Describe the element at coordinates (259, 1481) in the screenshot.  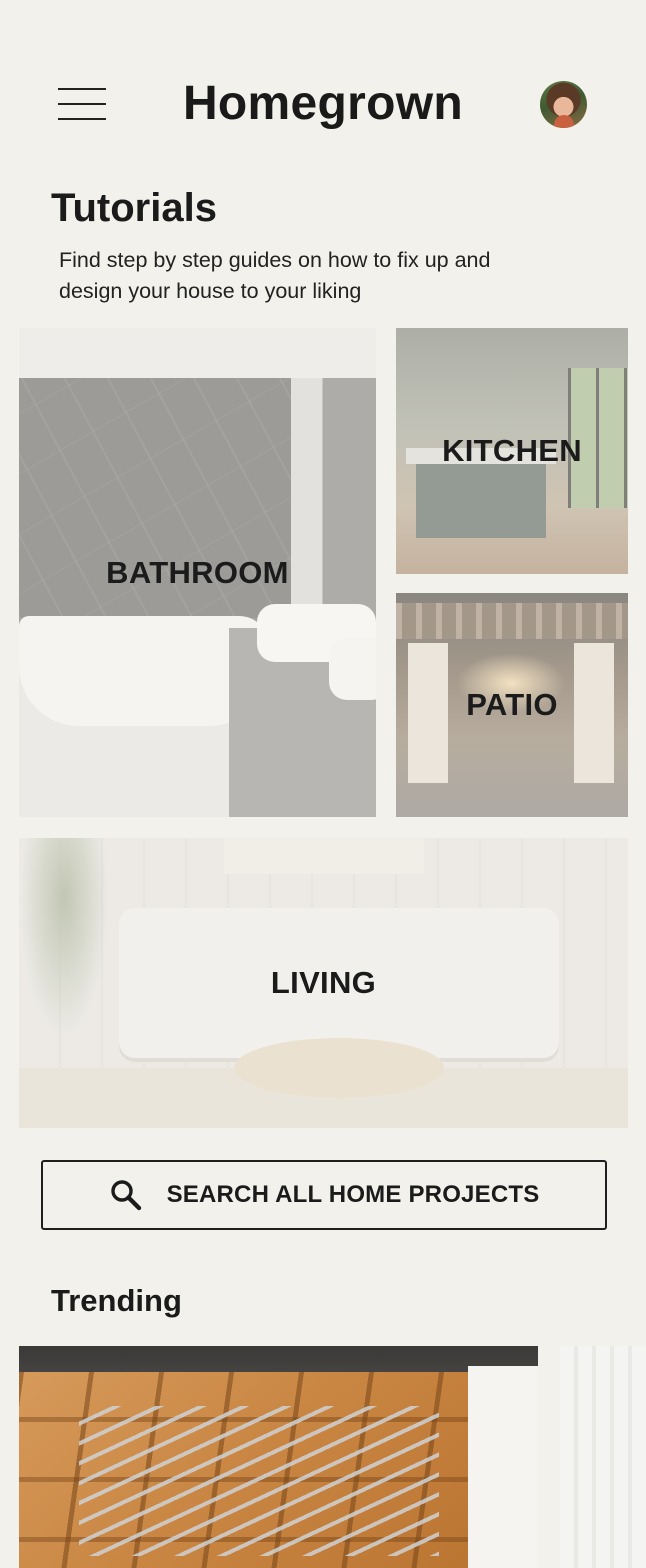
I see `trending-image-utensils` at that location.